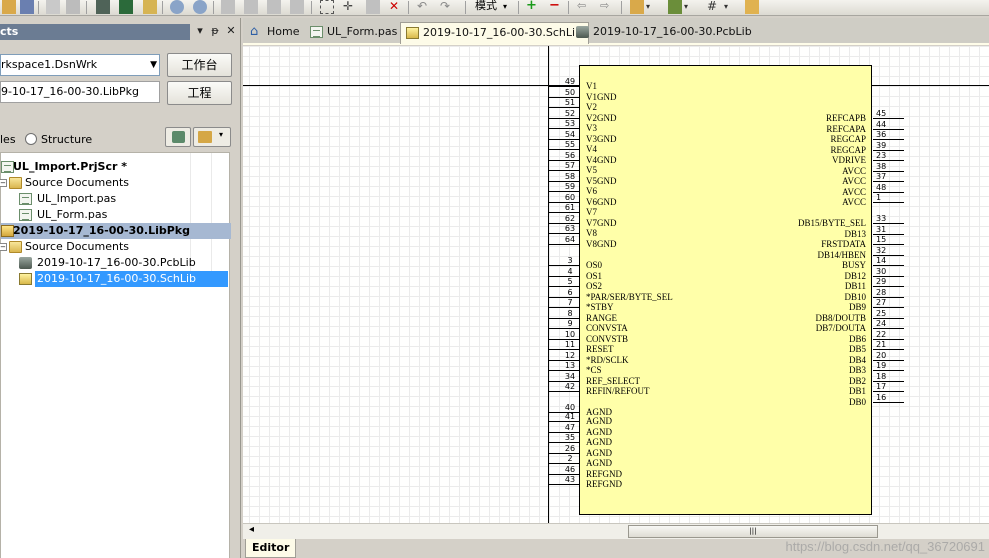 This screenshot has width=989, height=558. Describe the element at coordinates (594, 370) in the screenshot. I see `pin-name: *CS` at that location.